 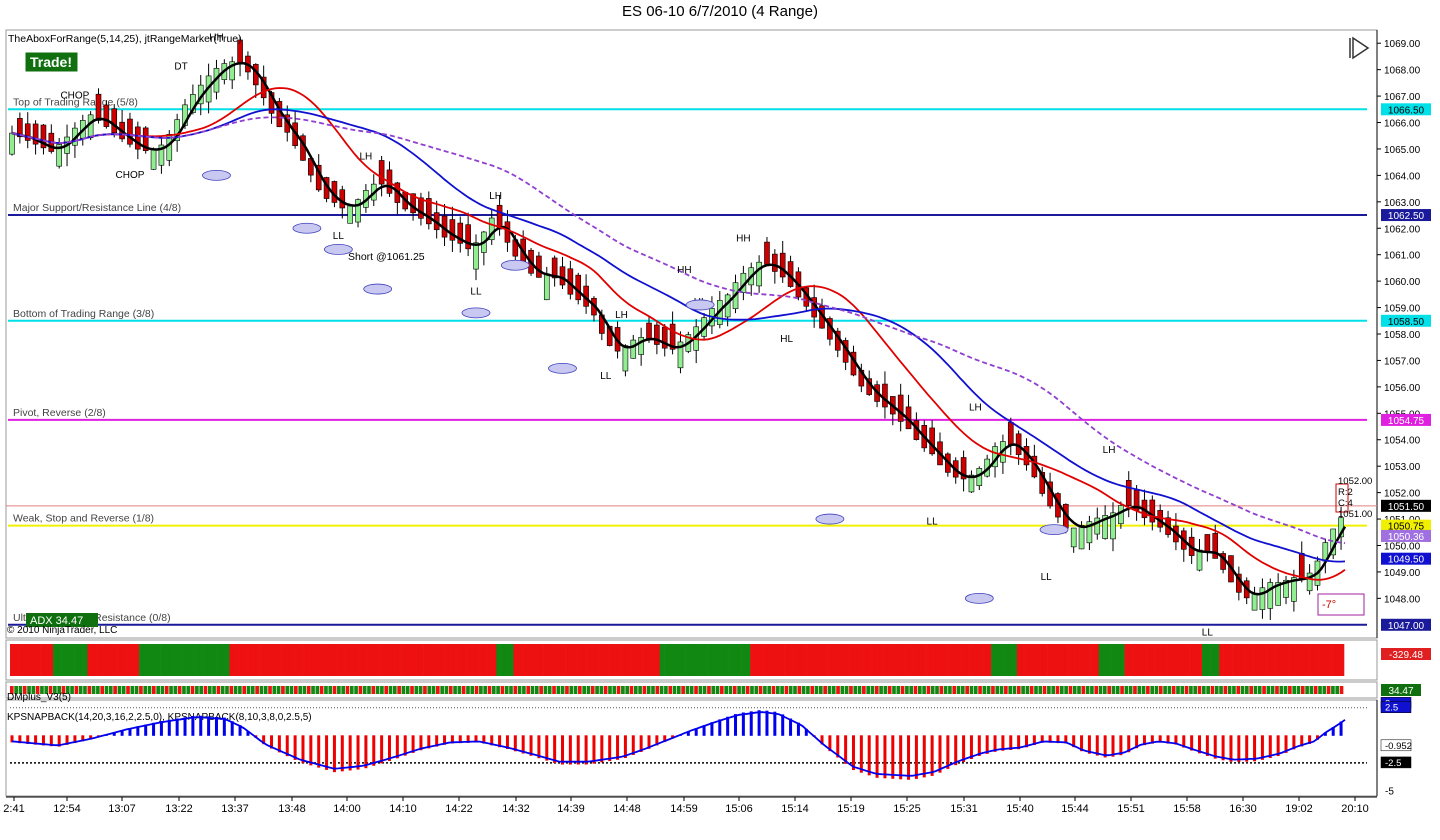 What do you see at coordinates (1020, 809) in the screenshot?
I see `x-tick-label: 15:40` at bounding box center [1020, 809].